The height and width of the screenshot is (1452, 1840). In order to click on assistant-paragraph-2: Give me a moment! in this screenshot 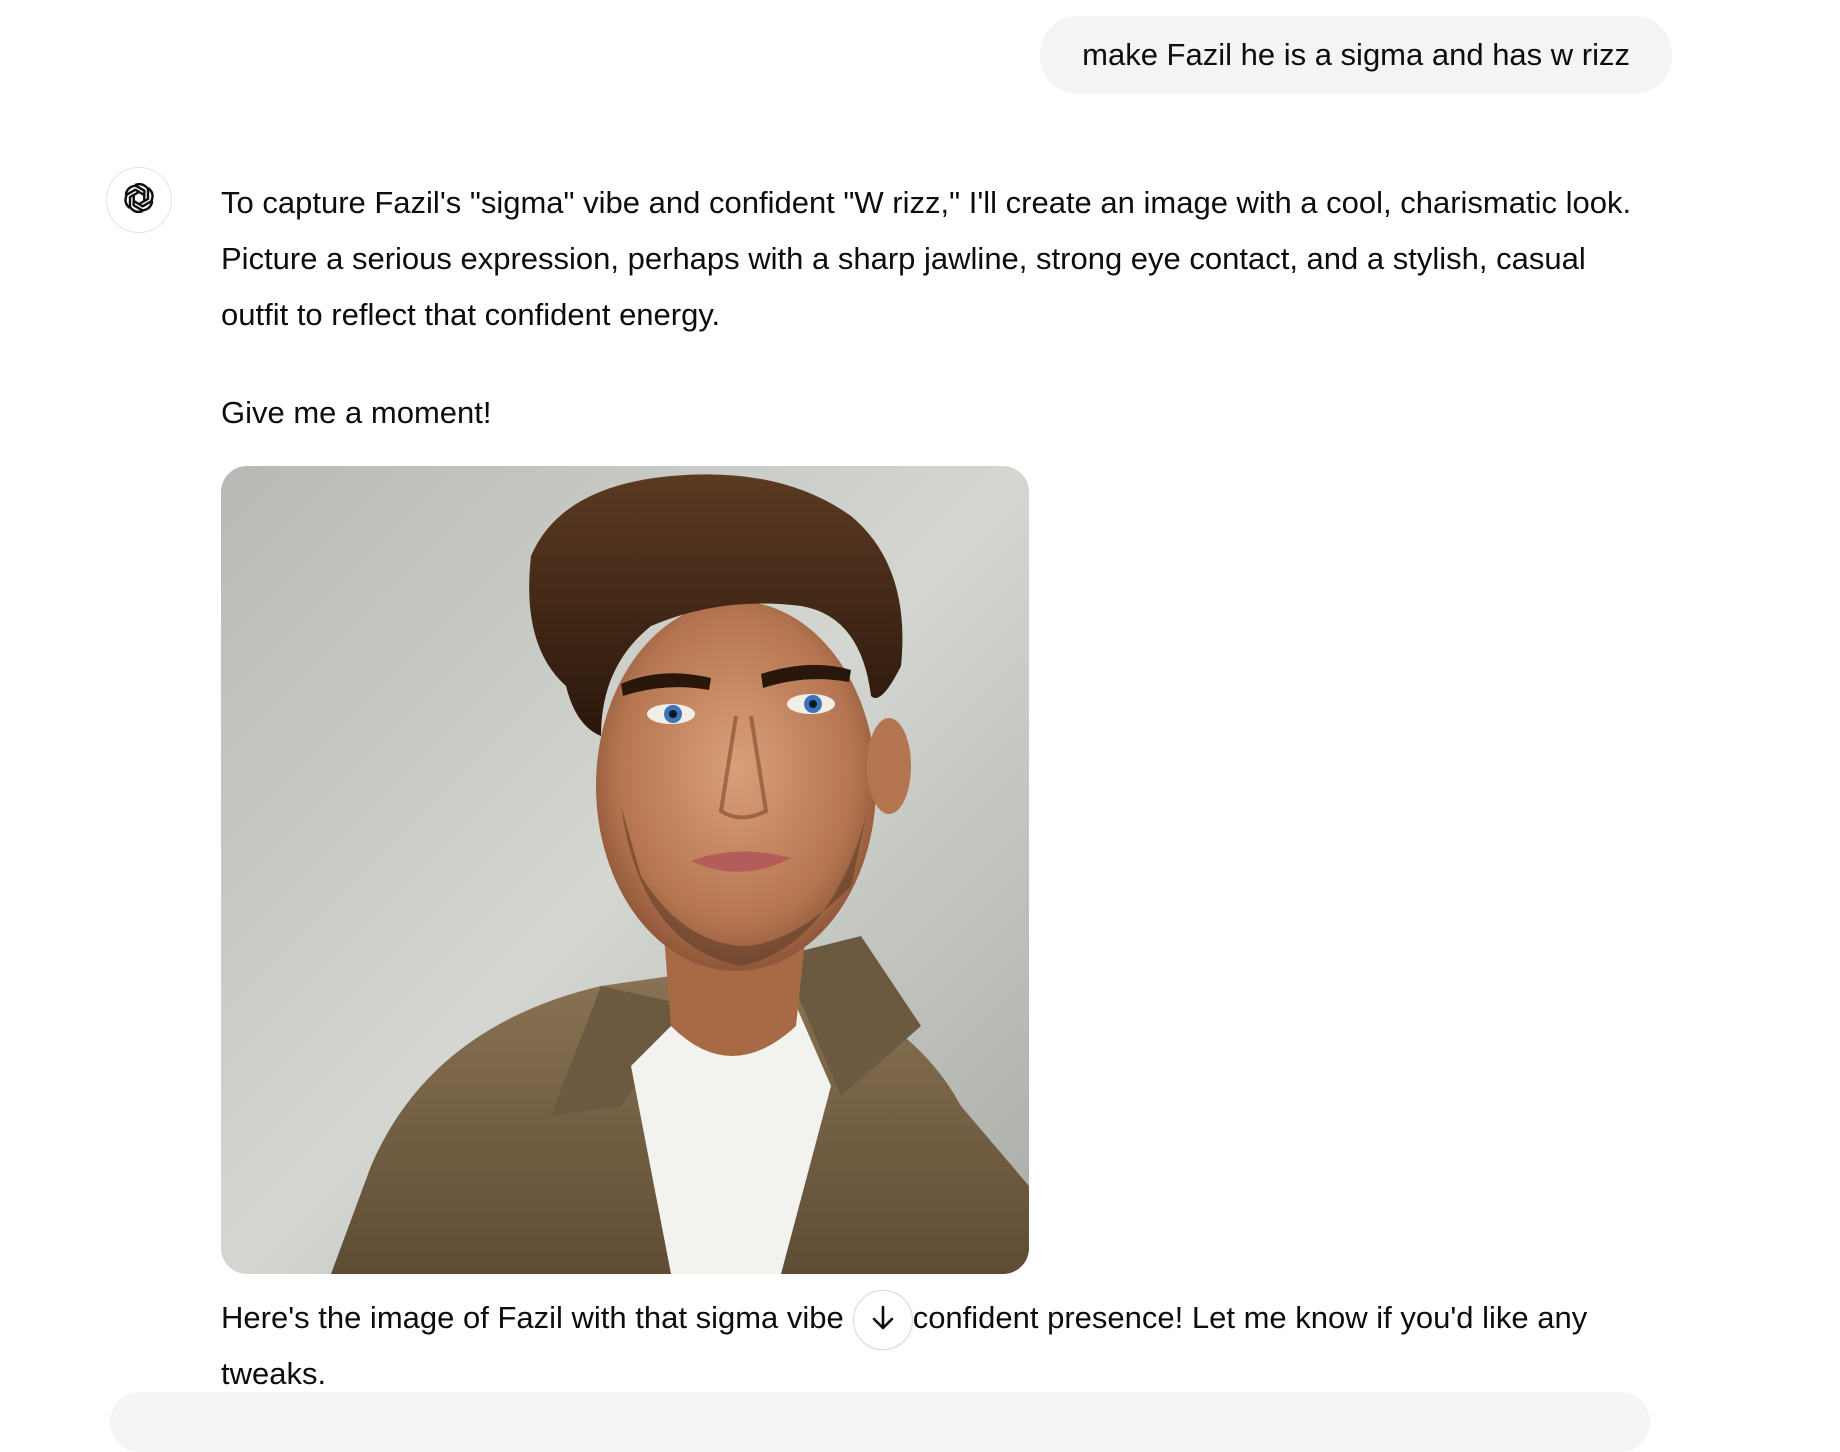, I will do `click(356, 412)`.